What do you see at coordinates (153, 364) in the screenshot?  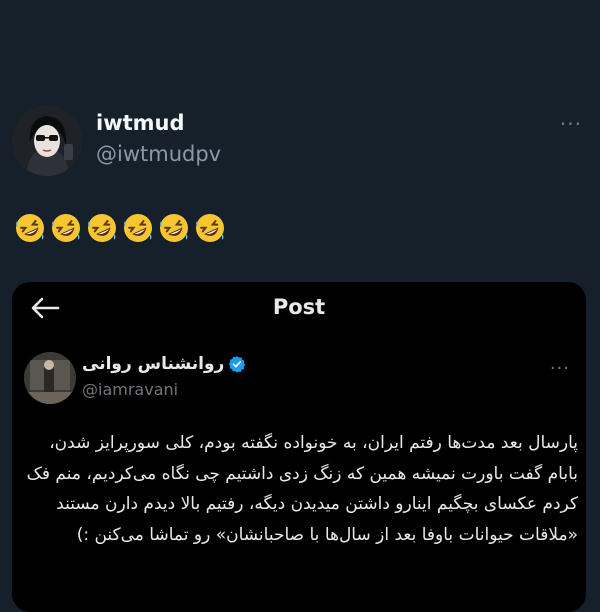 I see `quoted-display-name: روانشناس روانی` at bounding box center [153, 364].